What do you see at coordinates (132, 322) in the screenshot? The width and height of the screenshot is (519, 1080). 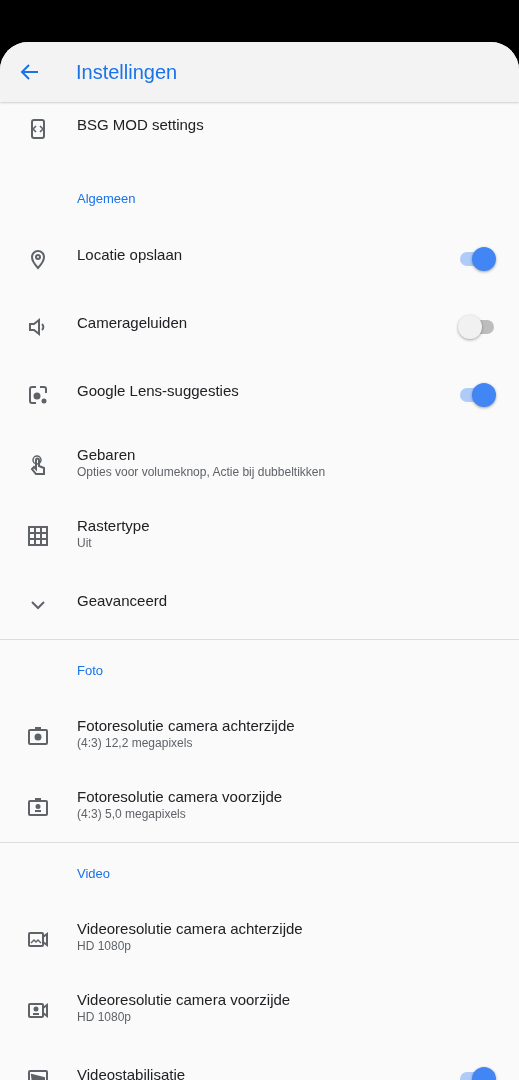 I see `setting-title: Camerageluiden` at bounding box center [132, 322].